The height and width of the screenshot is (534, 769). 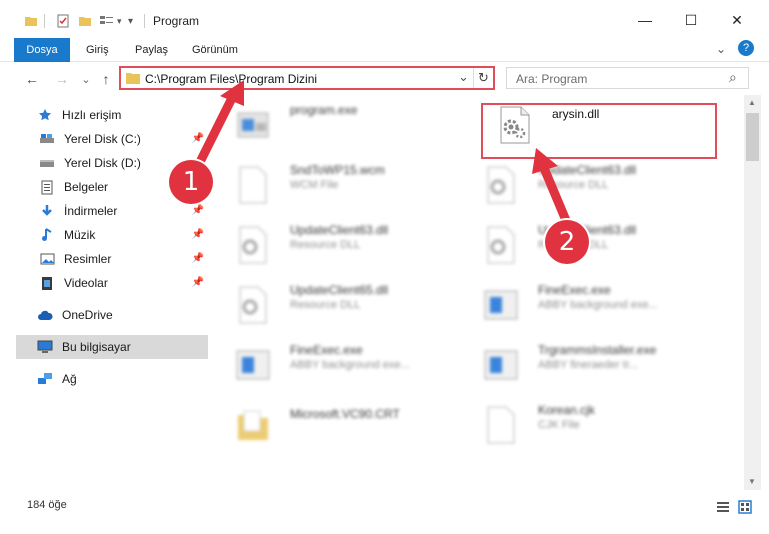 What do you see at coordinates (567, 242) in the screenshot?
I see `annotation-marker-2: 2` at bounding box center [567, 242].